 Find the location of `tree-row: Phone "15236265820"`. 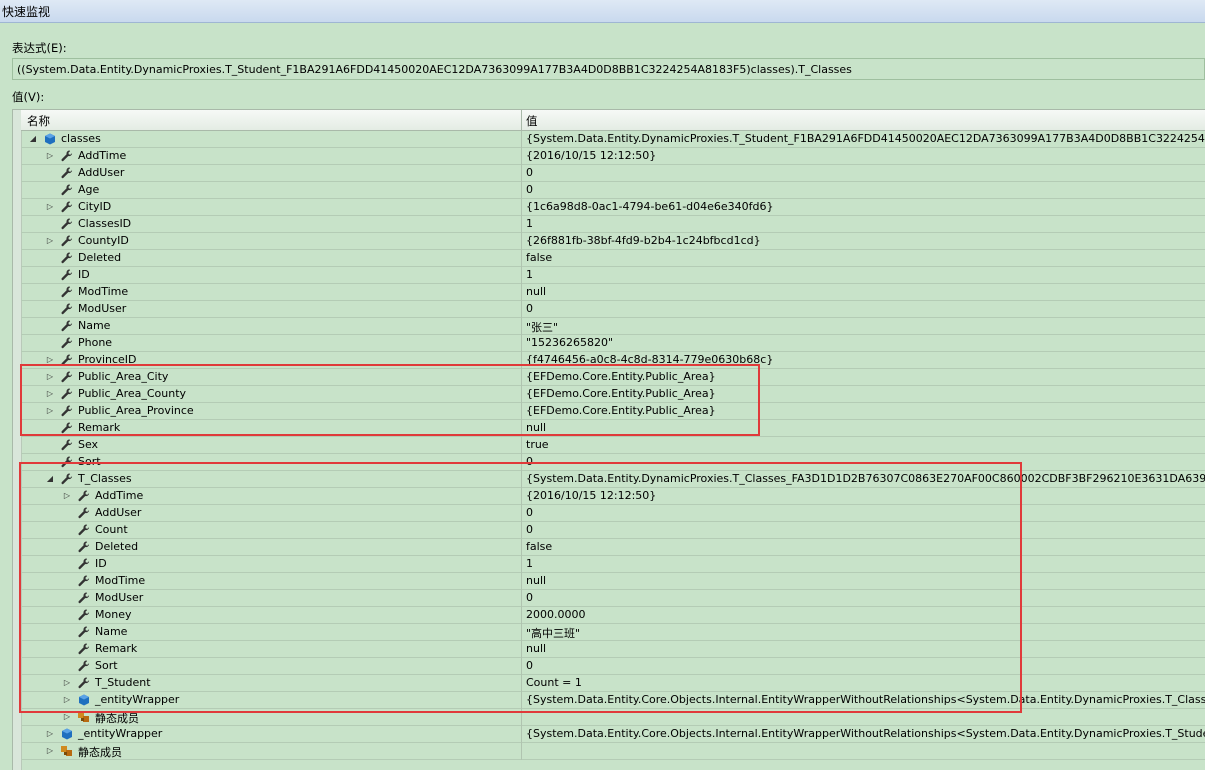

tree-row: Phone "15236265820" is located at coordinates (613, 343).